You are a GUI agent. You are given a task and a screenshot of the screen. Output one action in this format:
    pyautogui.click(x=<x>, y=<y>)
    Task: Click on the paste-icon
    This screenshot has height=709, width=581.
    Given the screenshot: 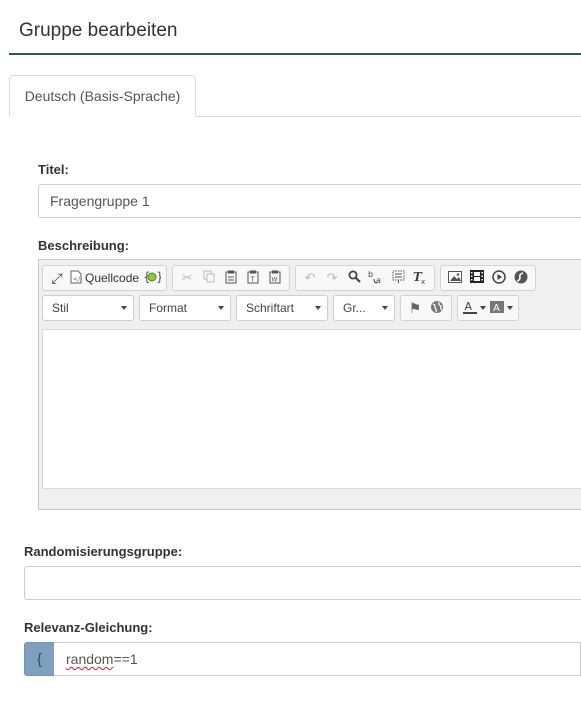 What is the action you would take?
    pyautogui.click(x=231, y=278)
    